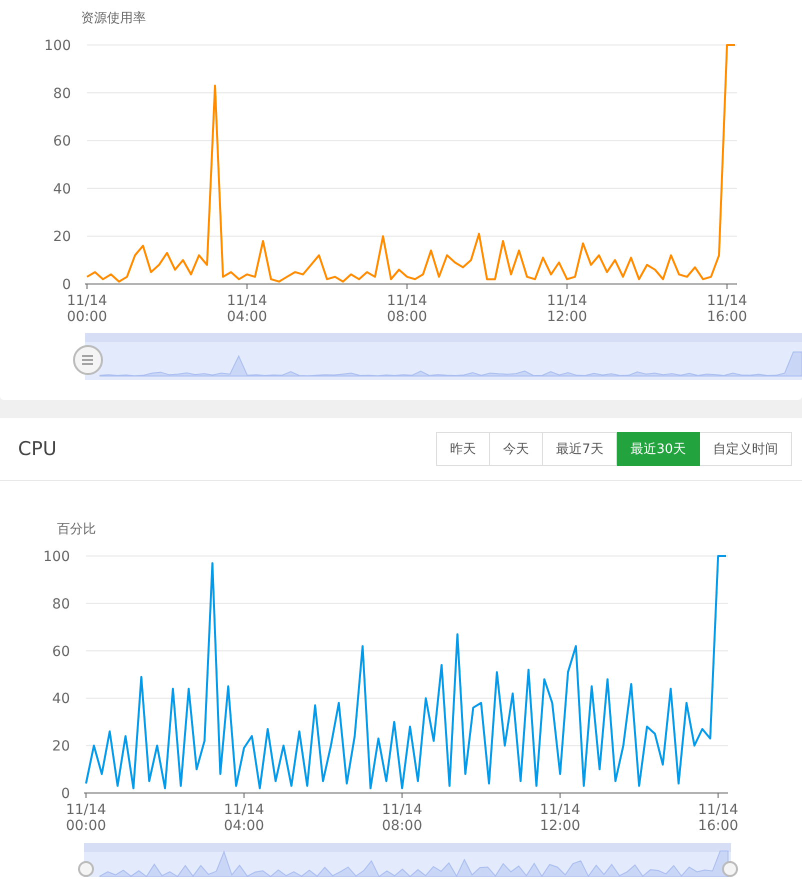 The height and width of the screenshot is (879, 802). I want to click on date-range-button: 最近7天, so click(580, 449).